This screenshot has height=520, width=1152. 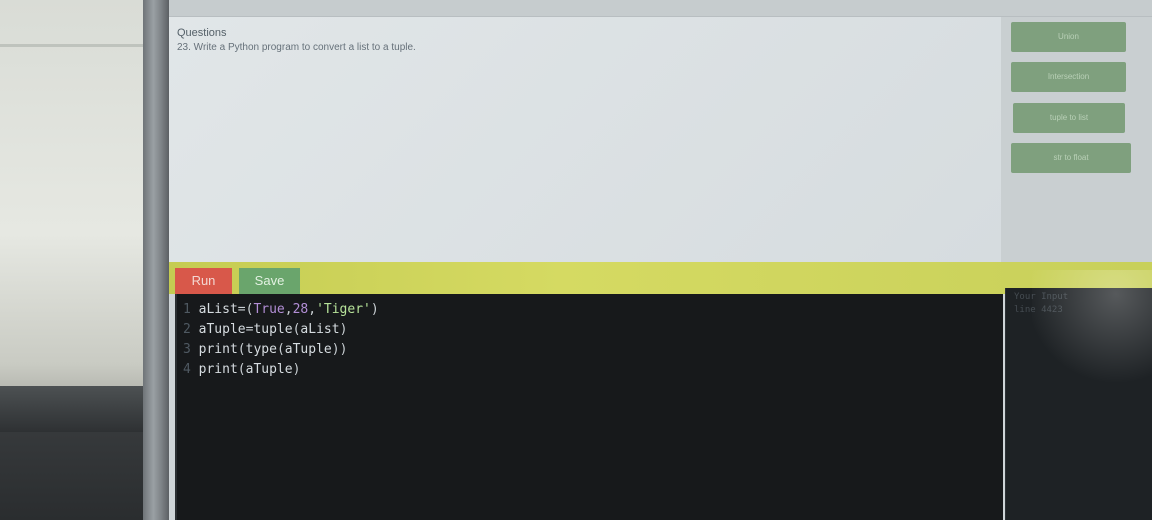 What do you see at coordinates (261, 349) in the screenshot?
I see `code-token: type` at bounding box center [261, 349].